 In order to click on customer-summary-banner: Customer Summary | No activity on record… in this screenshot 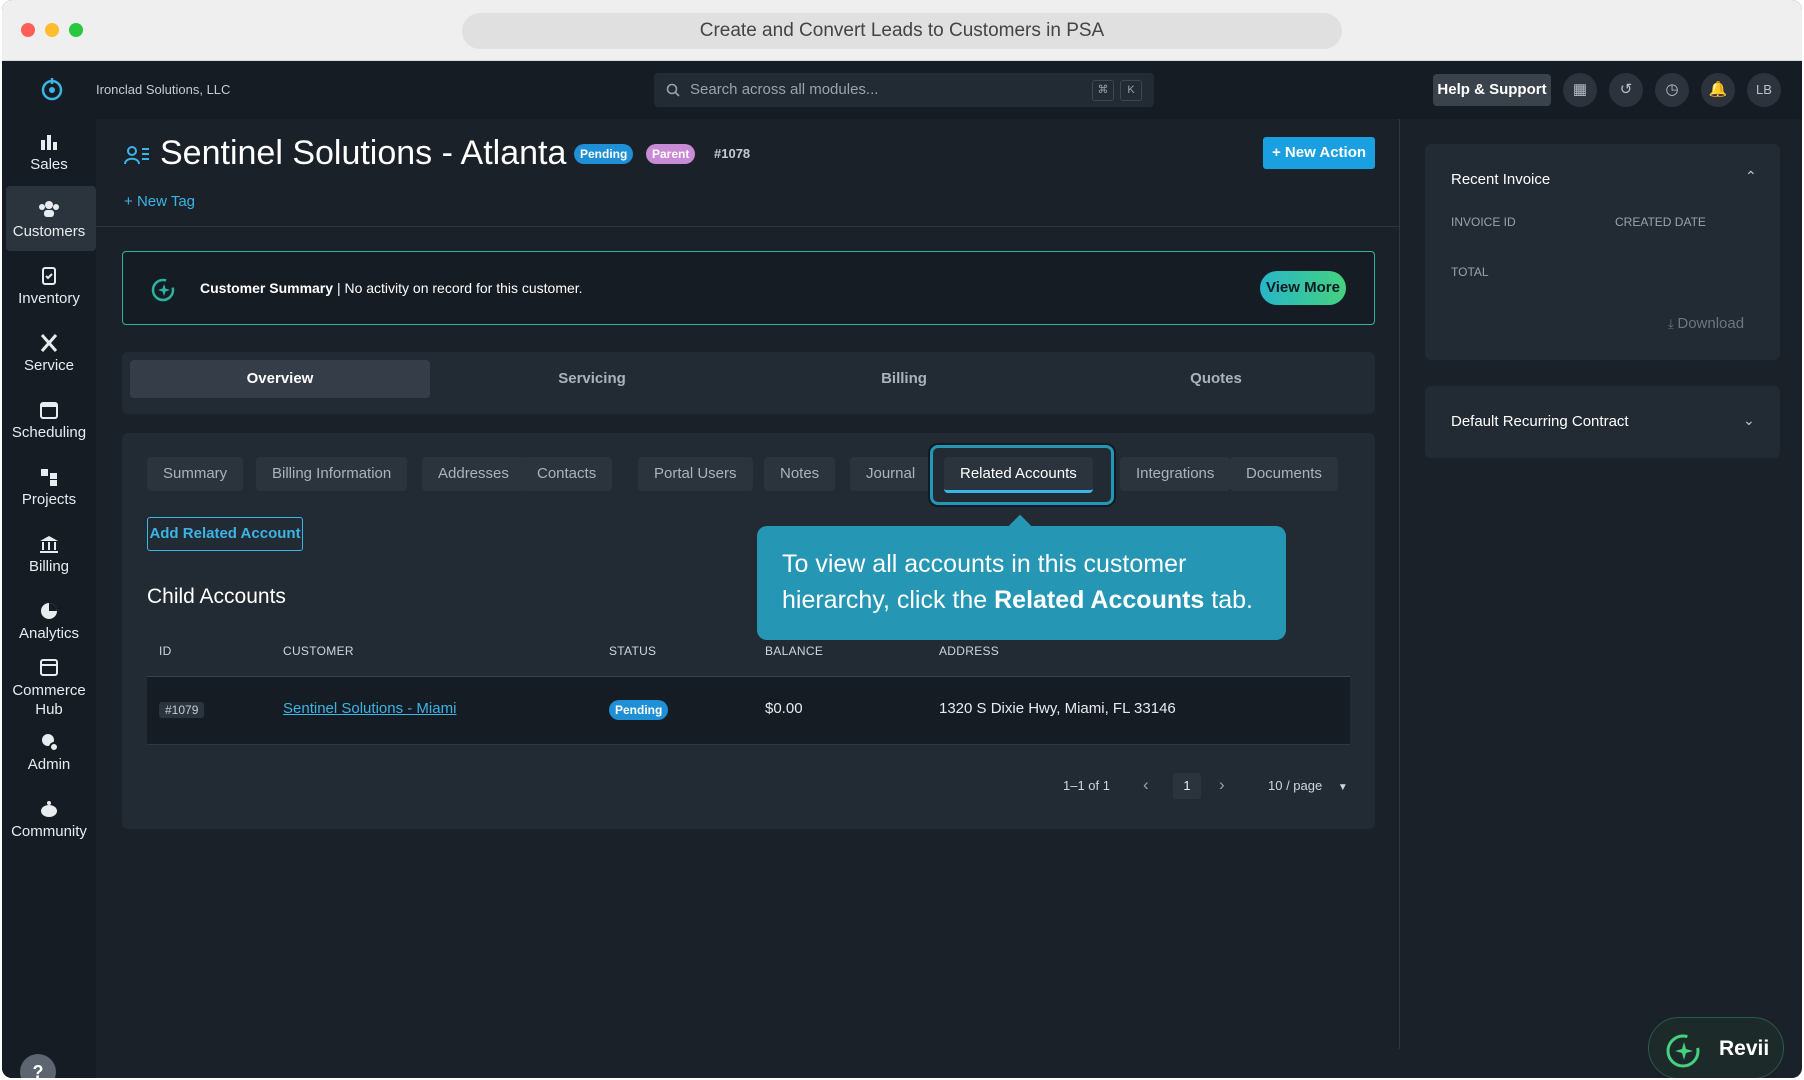, I will do `click(748, 288)`.